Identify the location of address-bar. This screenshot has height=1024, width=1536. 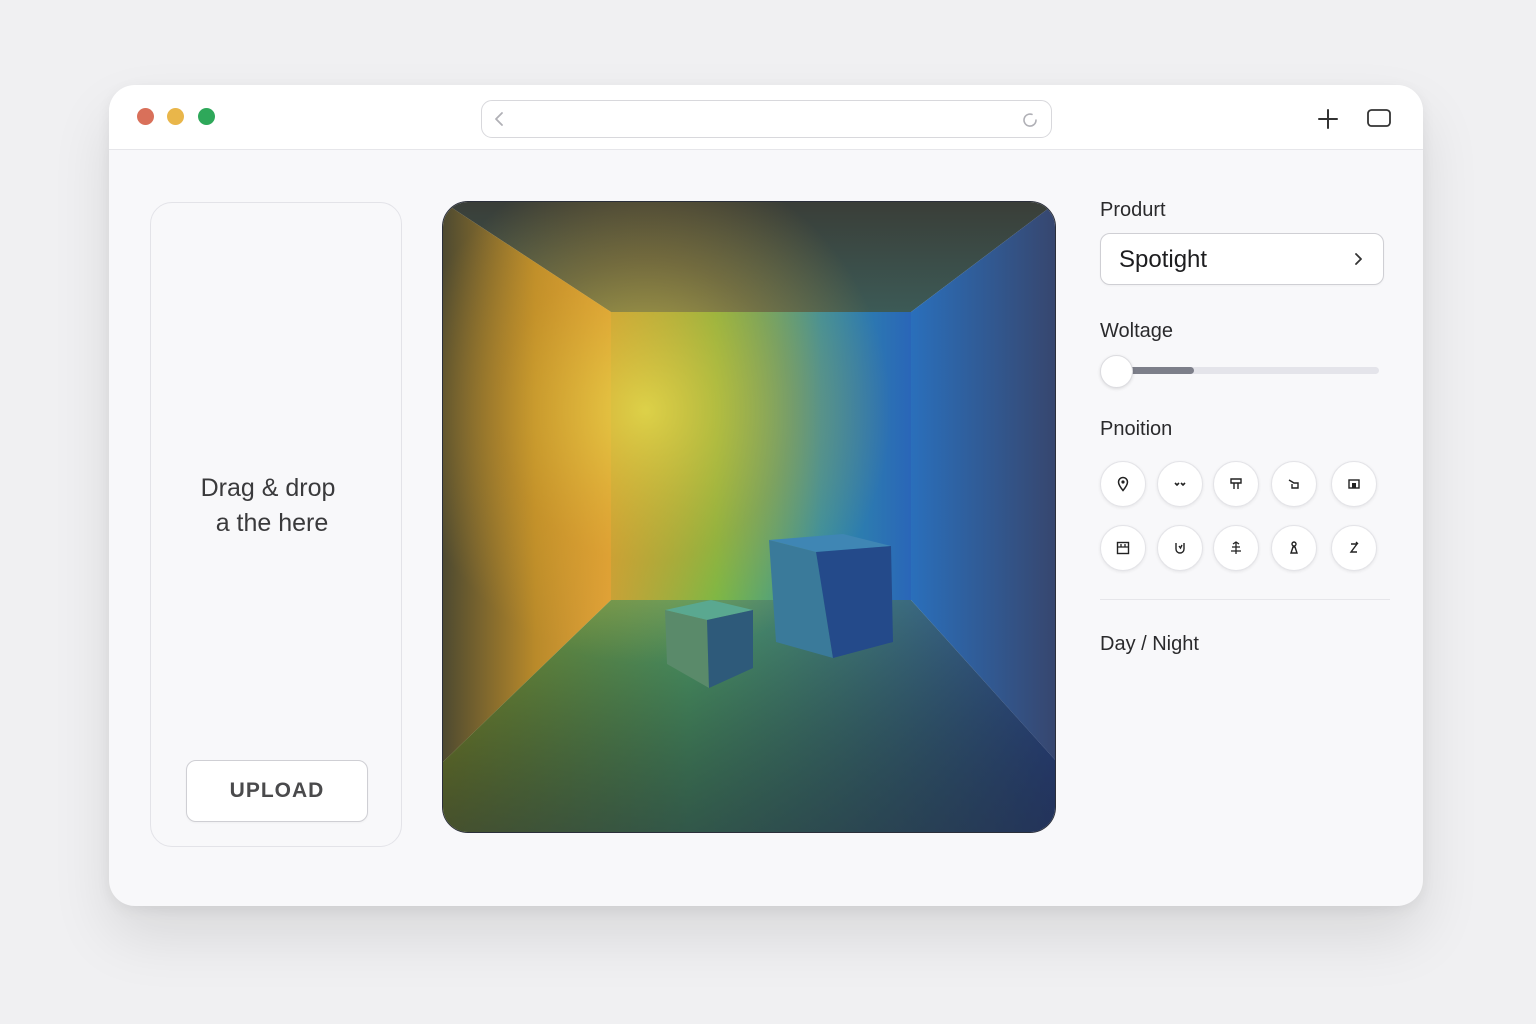
(766, 119).